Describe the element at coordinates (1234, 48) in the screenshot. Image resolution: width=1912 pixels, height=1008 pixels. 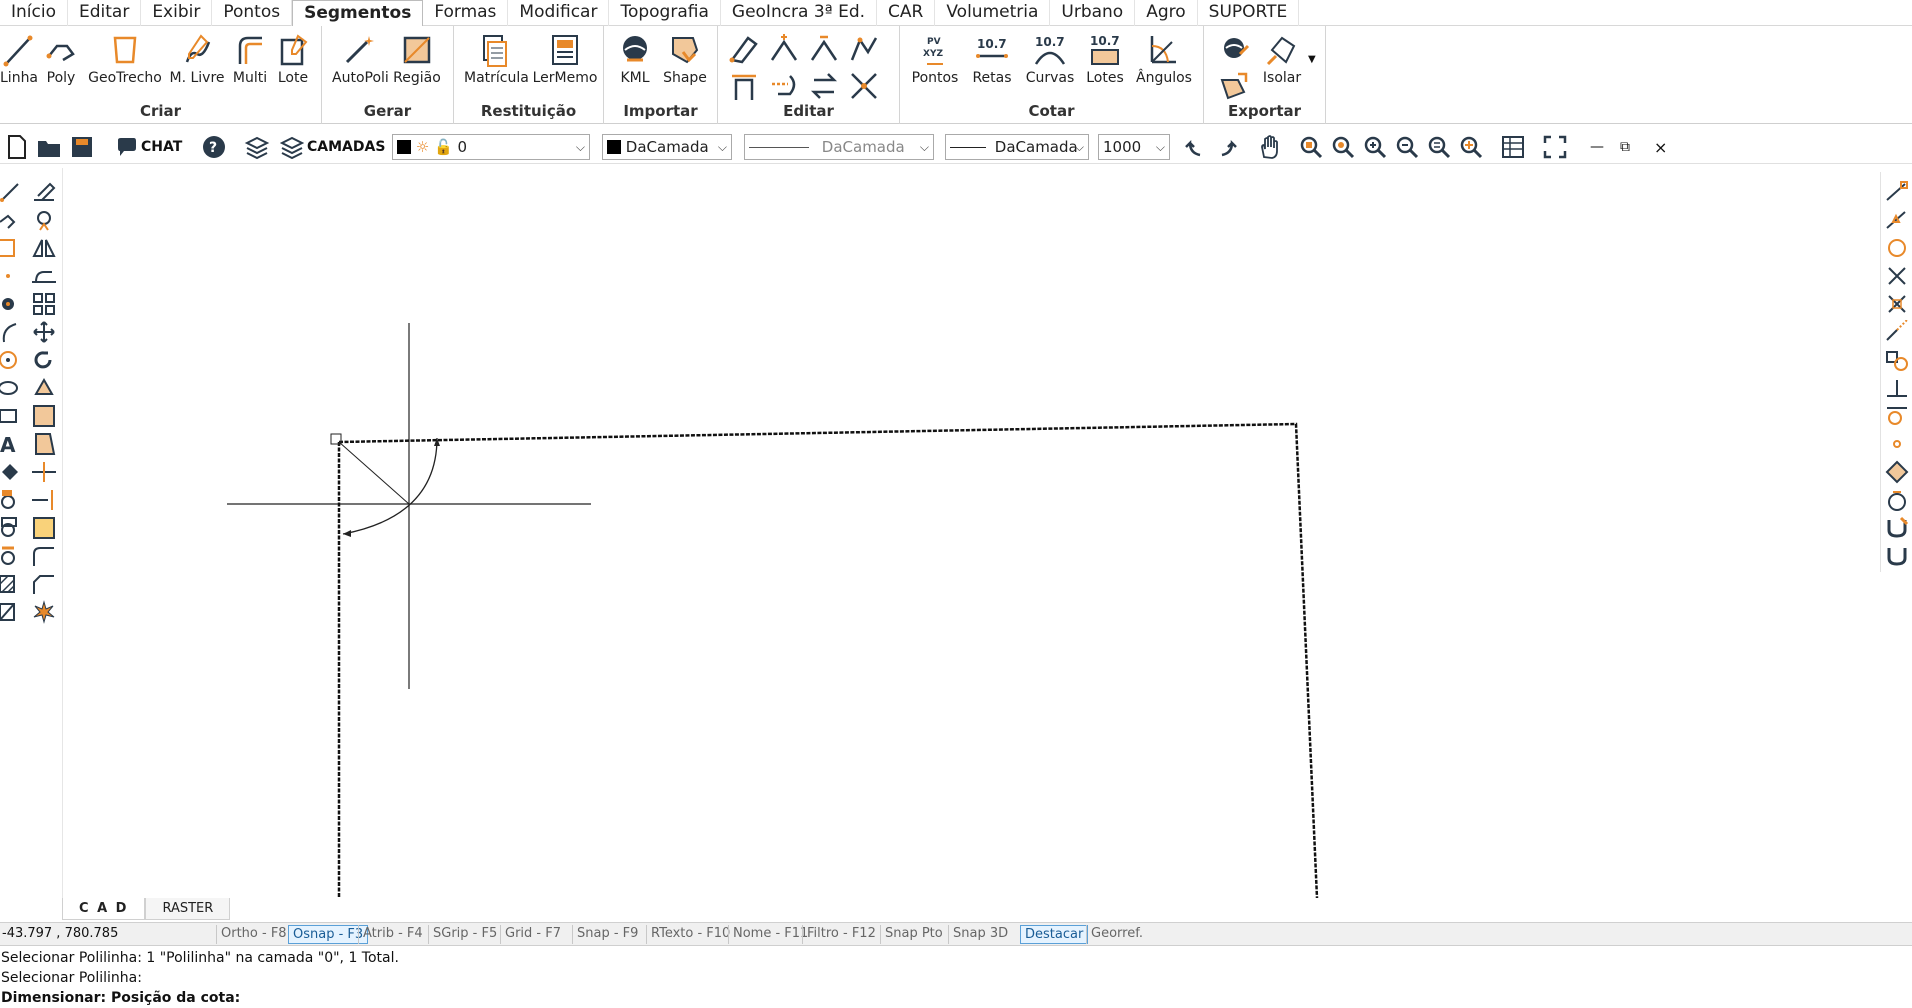
I see `export-globe-icon` at that location.